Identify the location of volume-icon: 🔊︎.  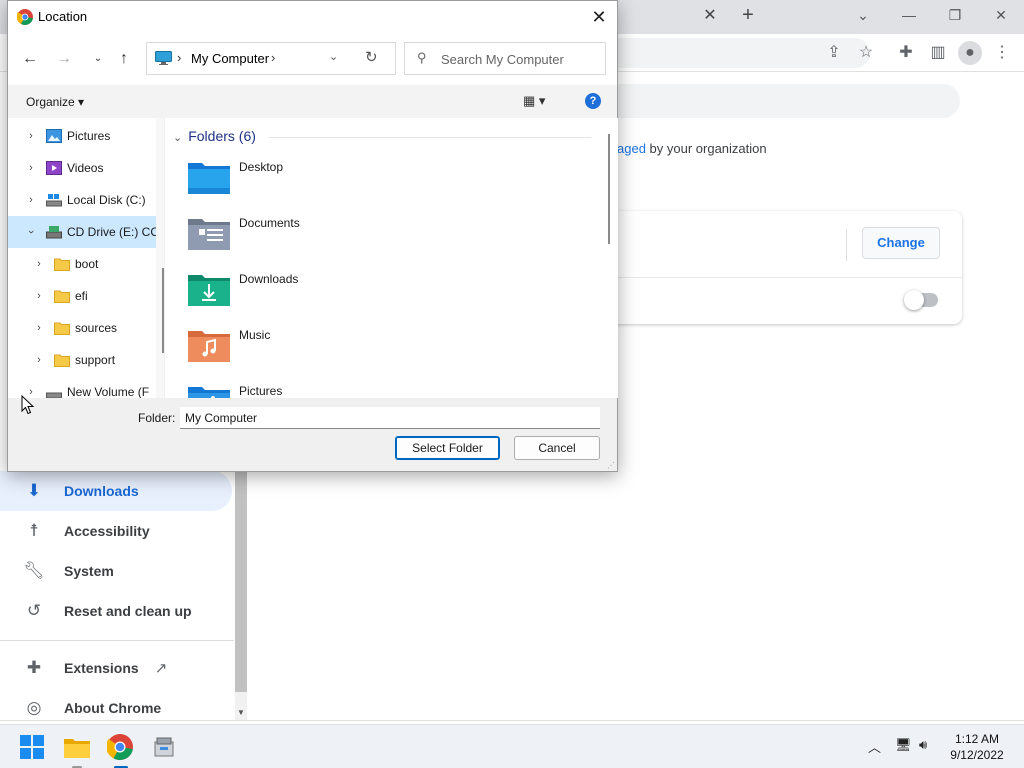
(923, 745).